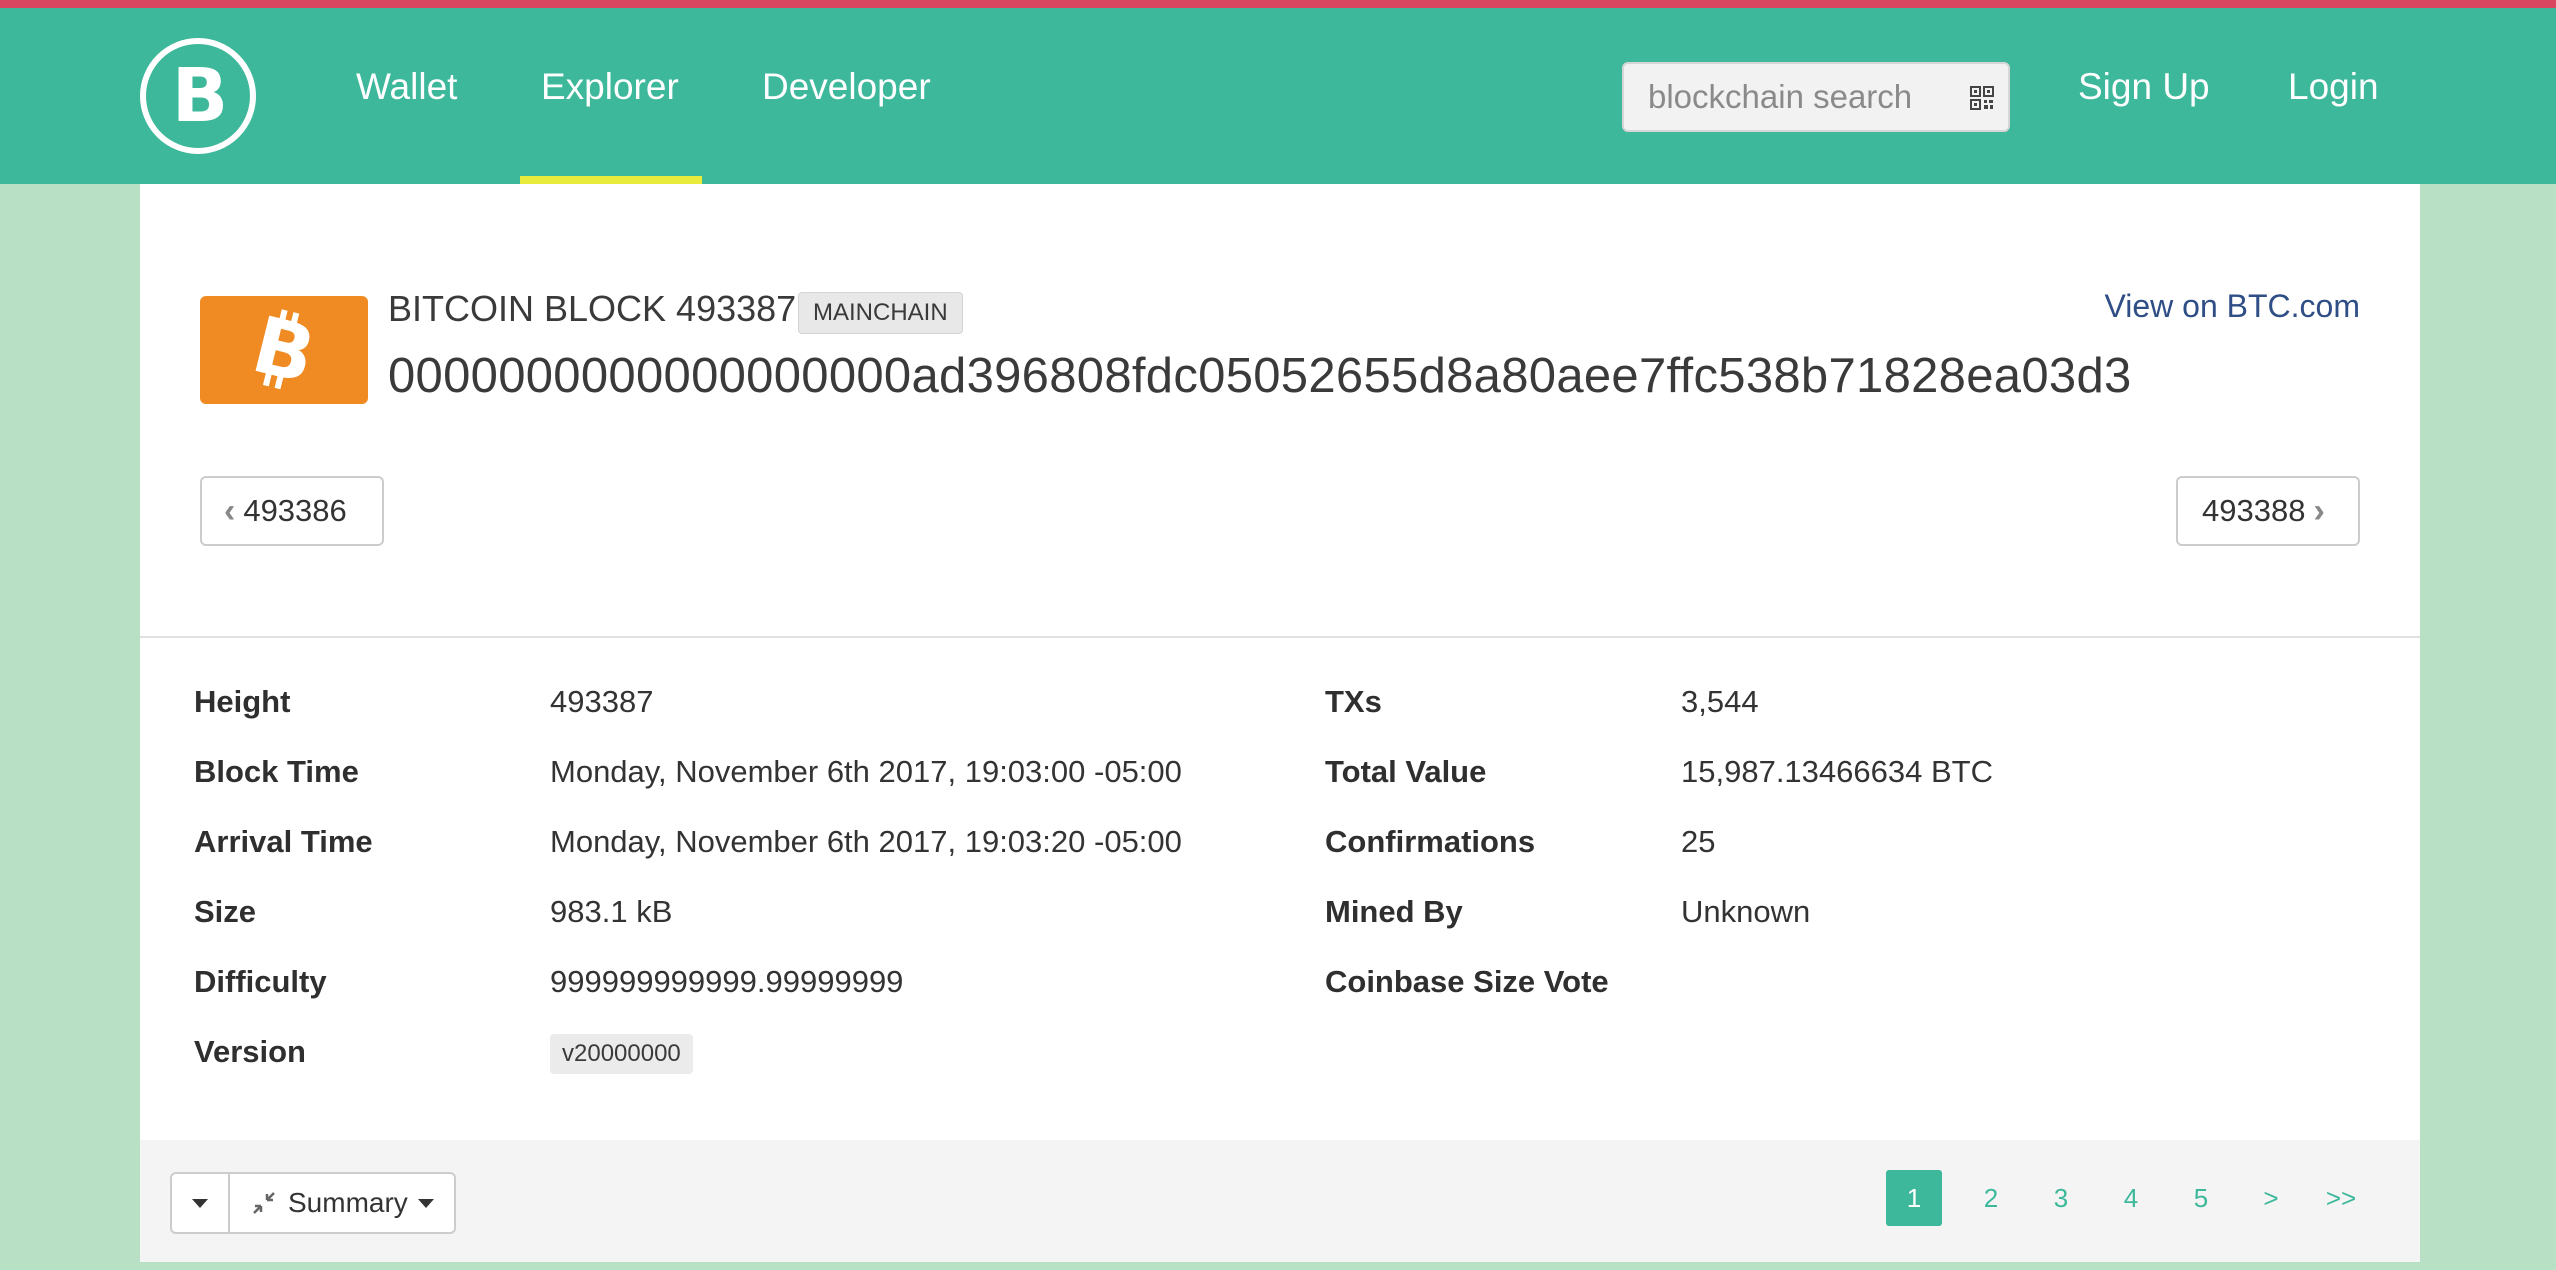  I want to click on detail-label: Mined By, so click(1394, 911).